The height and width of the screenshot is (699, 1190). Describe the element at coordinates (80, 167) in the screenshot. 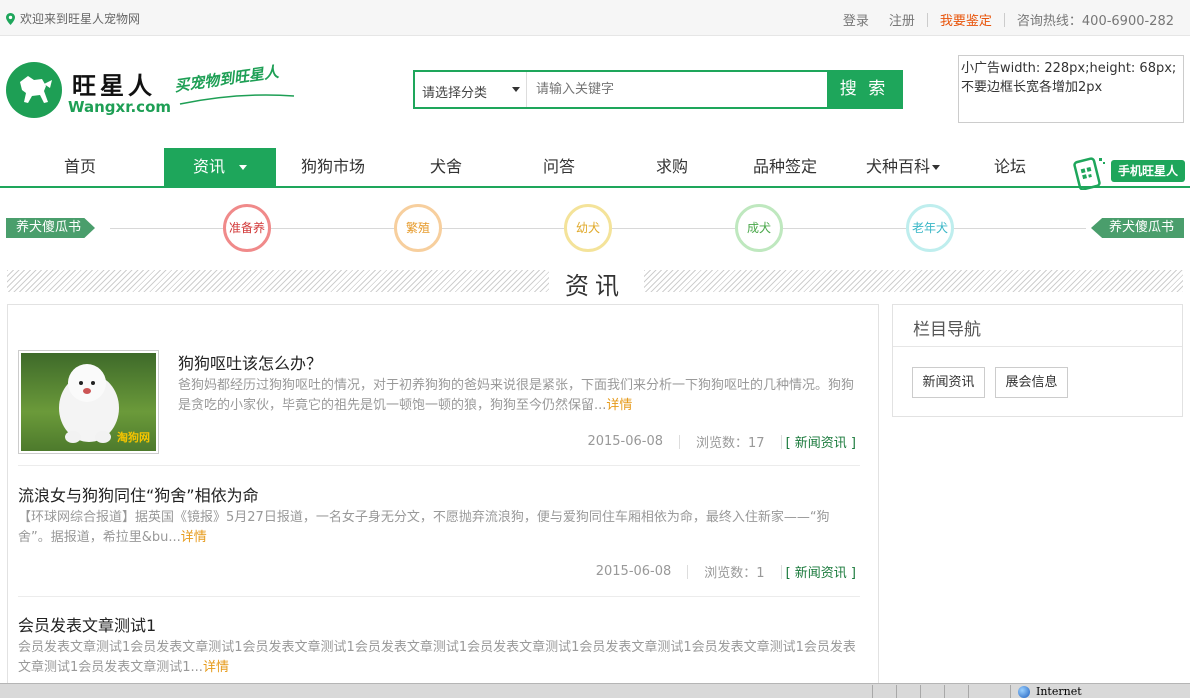

I see `nav-item-home: 首页` at that location.